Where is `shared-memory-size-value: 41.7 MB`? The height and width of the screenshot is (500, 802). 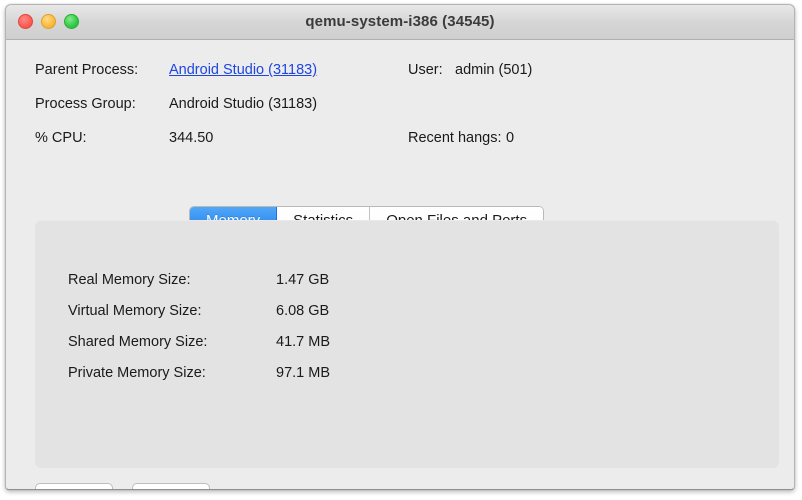
shared-memory-size-value: 41.7 MB is located at coordinates (303, 342).